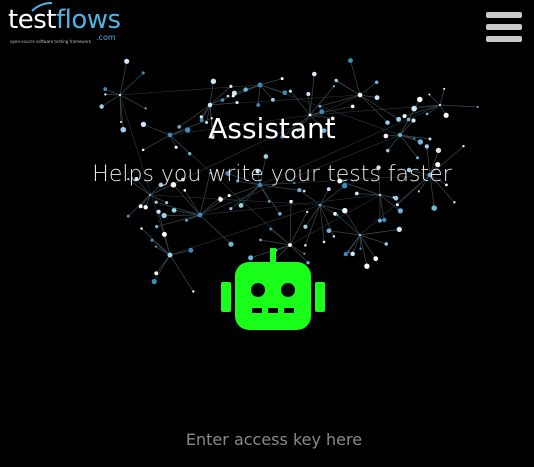 This screenshot has width=534, height=467. Describe the element at coordinates (32, 20) in the screenshot. I see `logo-word-test: test` at that location.